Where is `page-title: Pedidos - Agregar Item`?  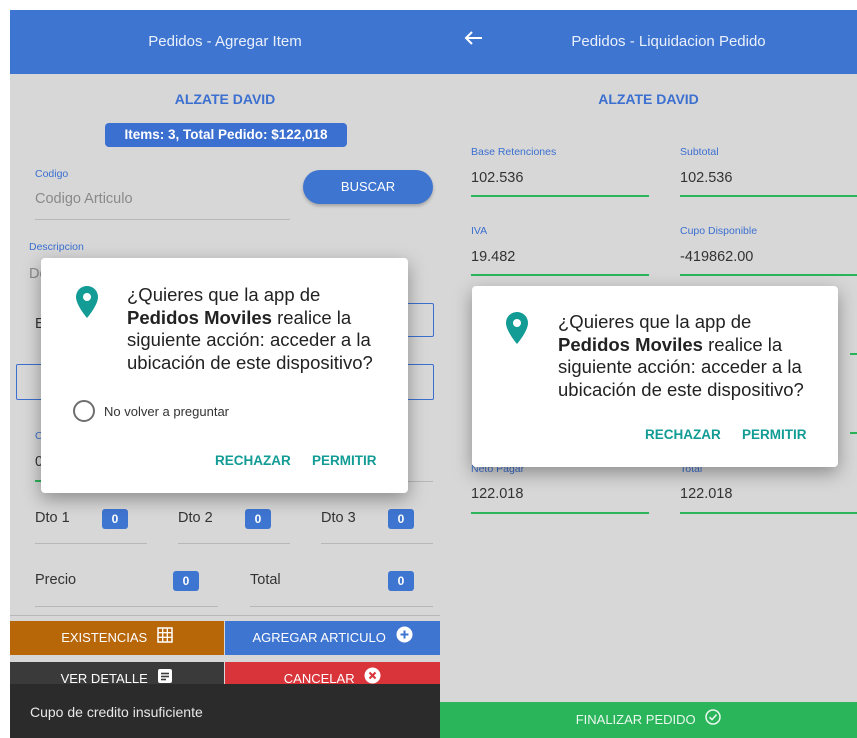 page-title: Pedidos - Agregar Item is located at coordinates (225, 41).